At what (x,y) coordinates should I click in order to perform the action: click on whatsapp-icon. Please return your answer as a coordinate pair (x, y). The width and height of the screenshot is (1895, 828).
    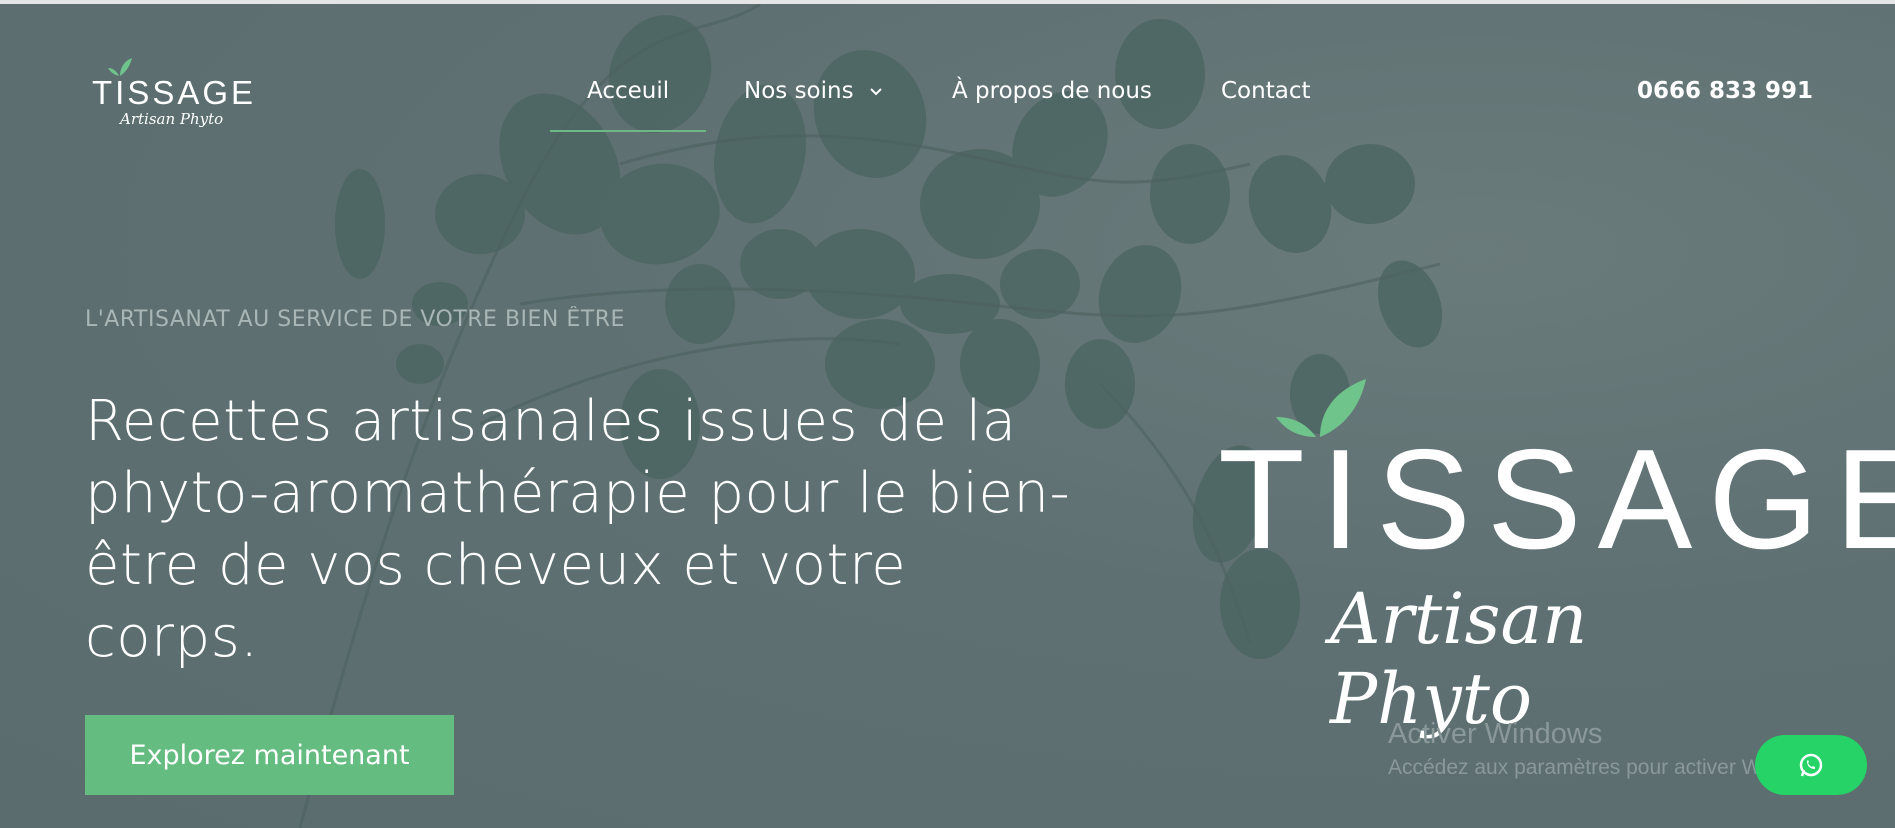
    Looking at the image, I should click on (1811, 765).